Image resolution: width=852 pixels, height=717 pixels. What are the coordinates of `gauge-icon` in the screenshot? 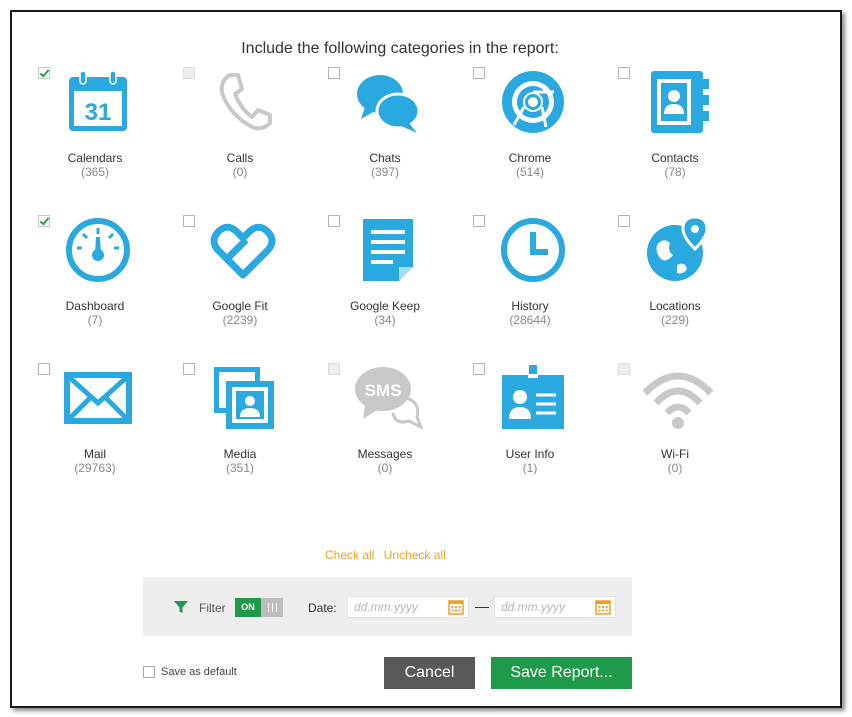 It's located at (98, 250).